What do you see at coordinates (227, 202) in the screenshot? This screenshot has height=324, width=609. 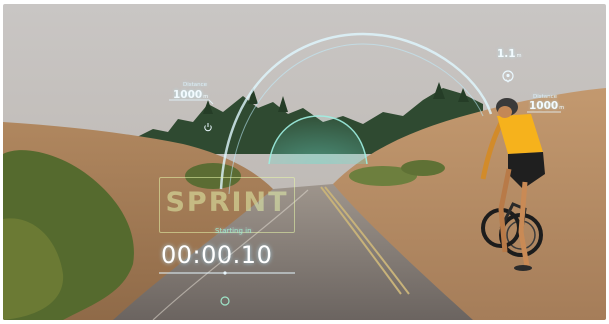 I see `sprint-mode-label: SPRINT` at bounding box center [227, 202].